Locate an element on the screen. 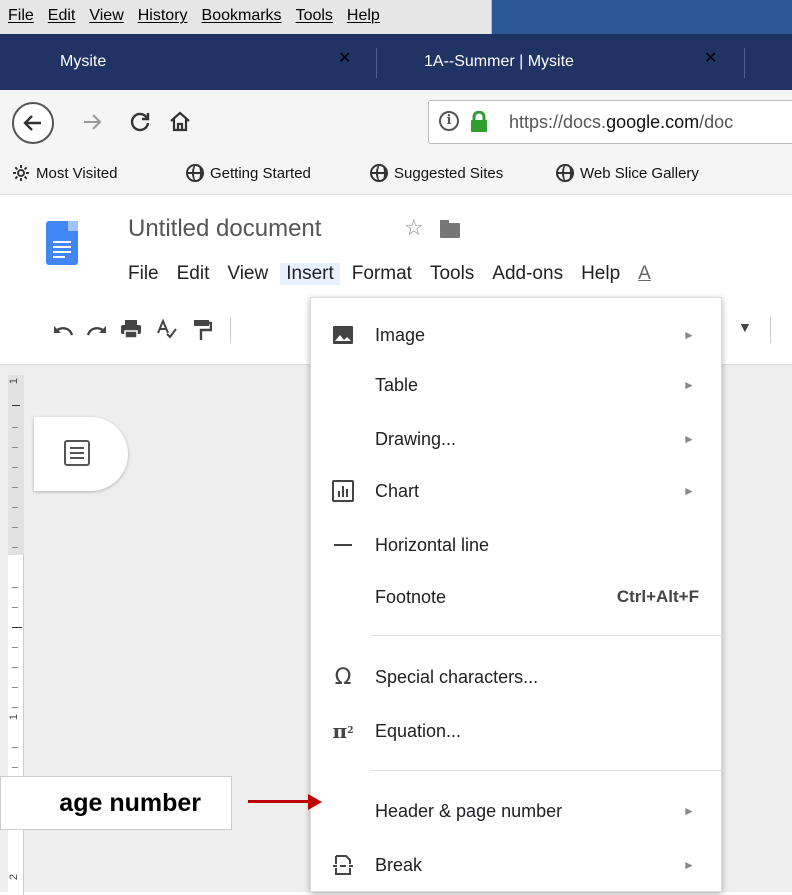 This screenshot has width=792, height=895. menu-item-label: Break is located at coordinates (399, 864).